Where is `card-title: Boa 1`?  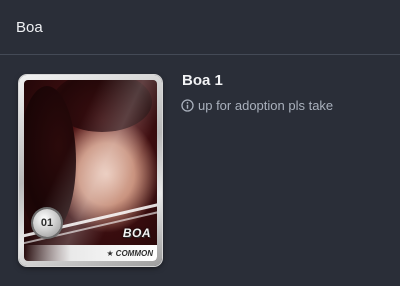
card-title: Boa 1 is located at coordinates (202, 80).